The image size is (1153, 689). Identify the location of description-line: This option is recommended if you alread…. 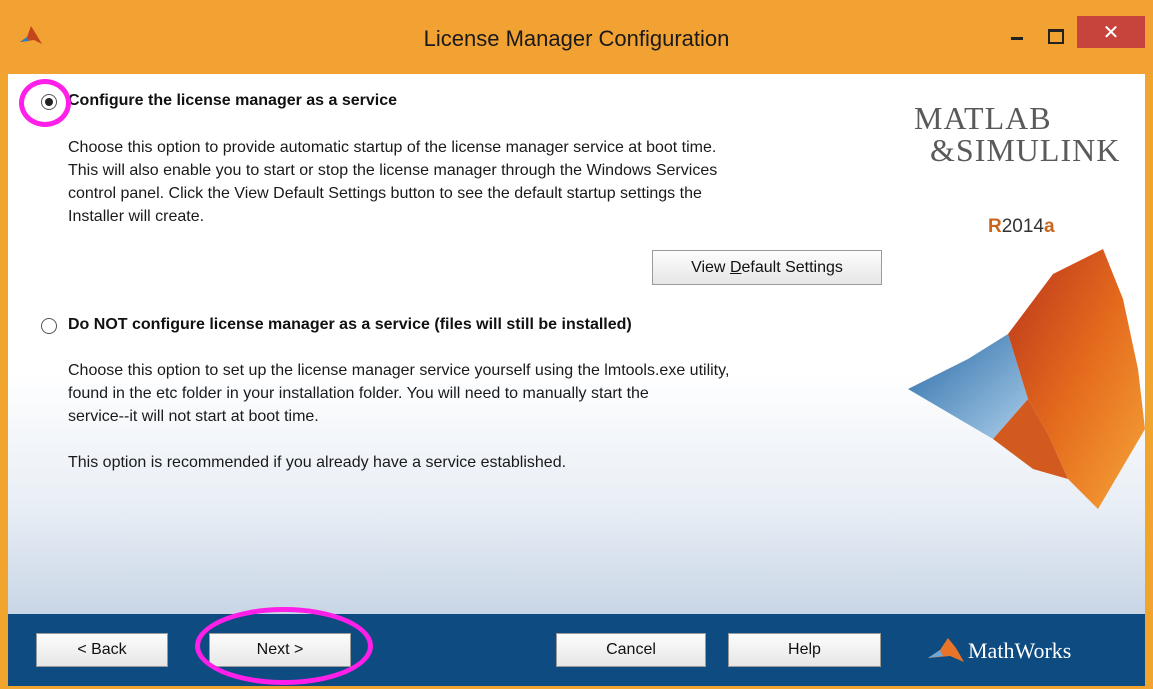
(317, 462).